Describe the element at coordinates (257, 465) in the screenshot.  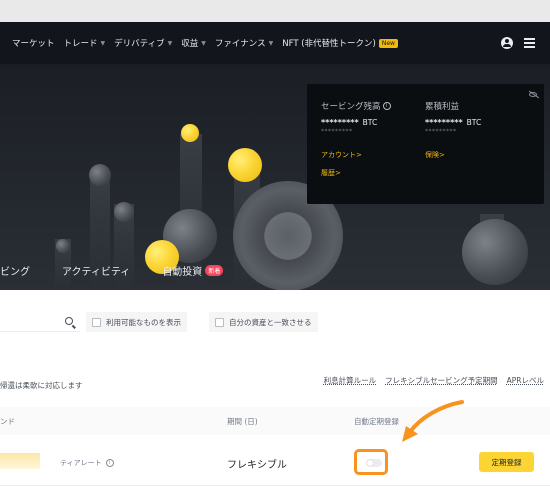
I see `period-value: フレキシブル` at that location.